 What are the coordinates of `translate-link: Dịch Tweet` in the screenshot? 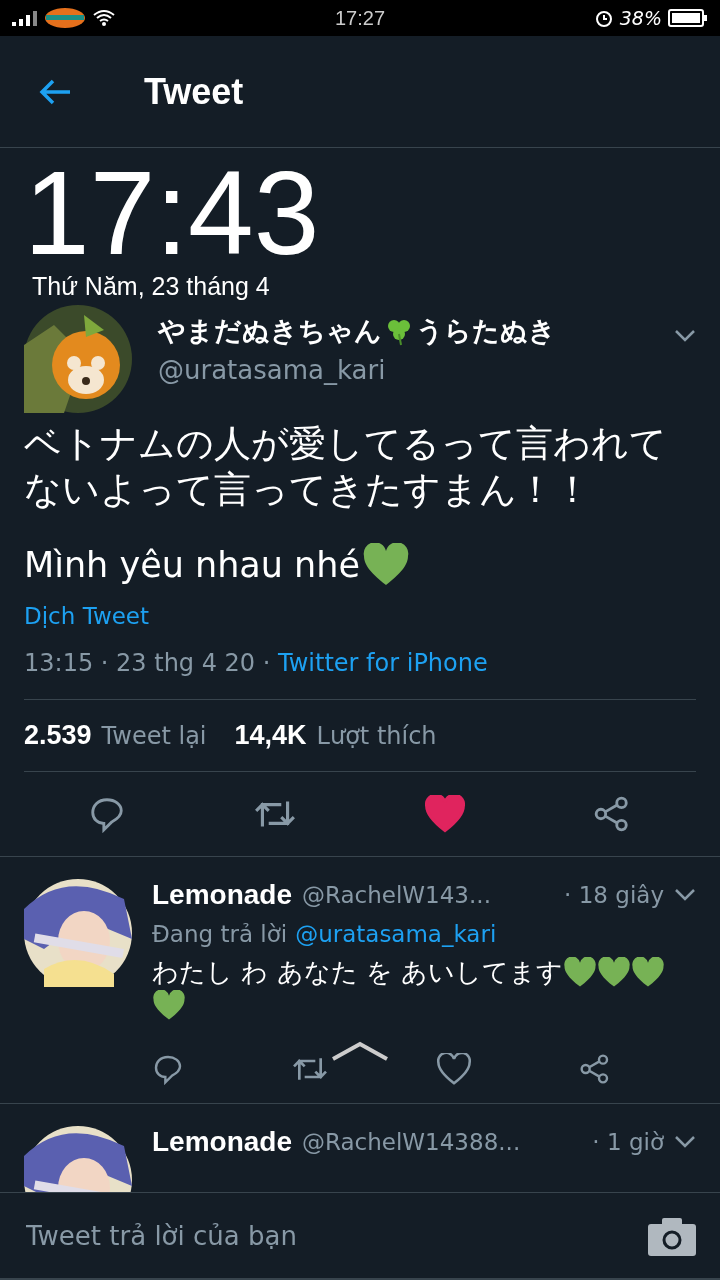 It's located at (360, 616).